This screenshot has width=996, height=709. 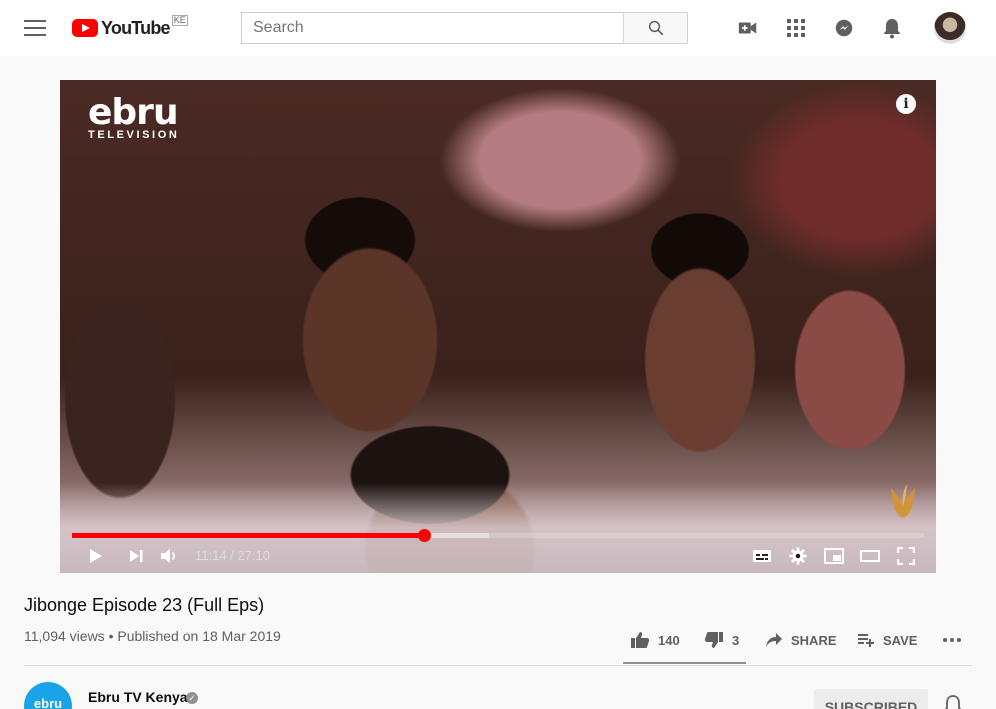 I want to click on info-icon: i, so click(x=906, y=104).